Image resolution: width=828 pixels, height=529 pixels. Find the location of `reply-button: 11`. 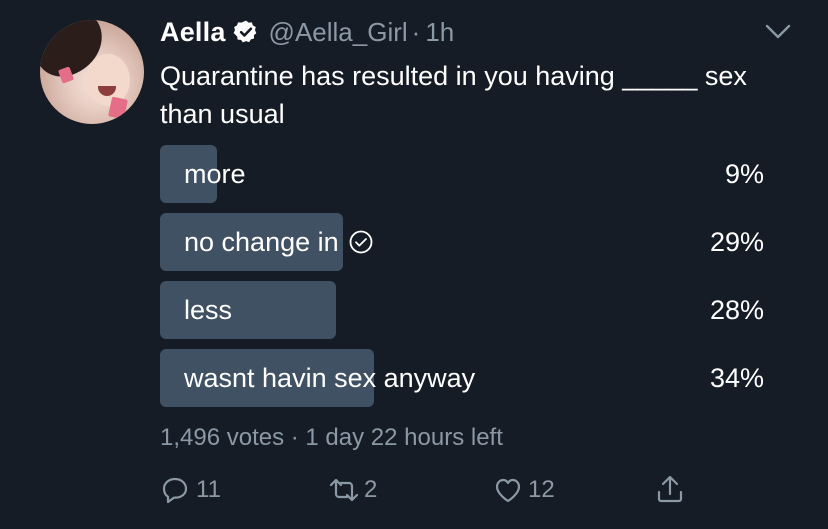

reply-button: 11 is located at coordinates (190, 490).